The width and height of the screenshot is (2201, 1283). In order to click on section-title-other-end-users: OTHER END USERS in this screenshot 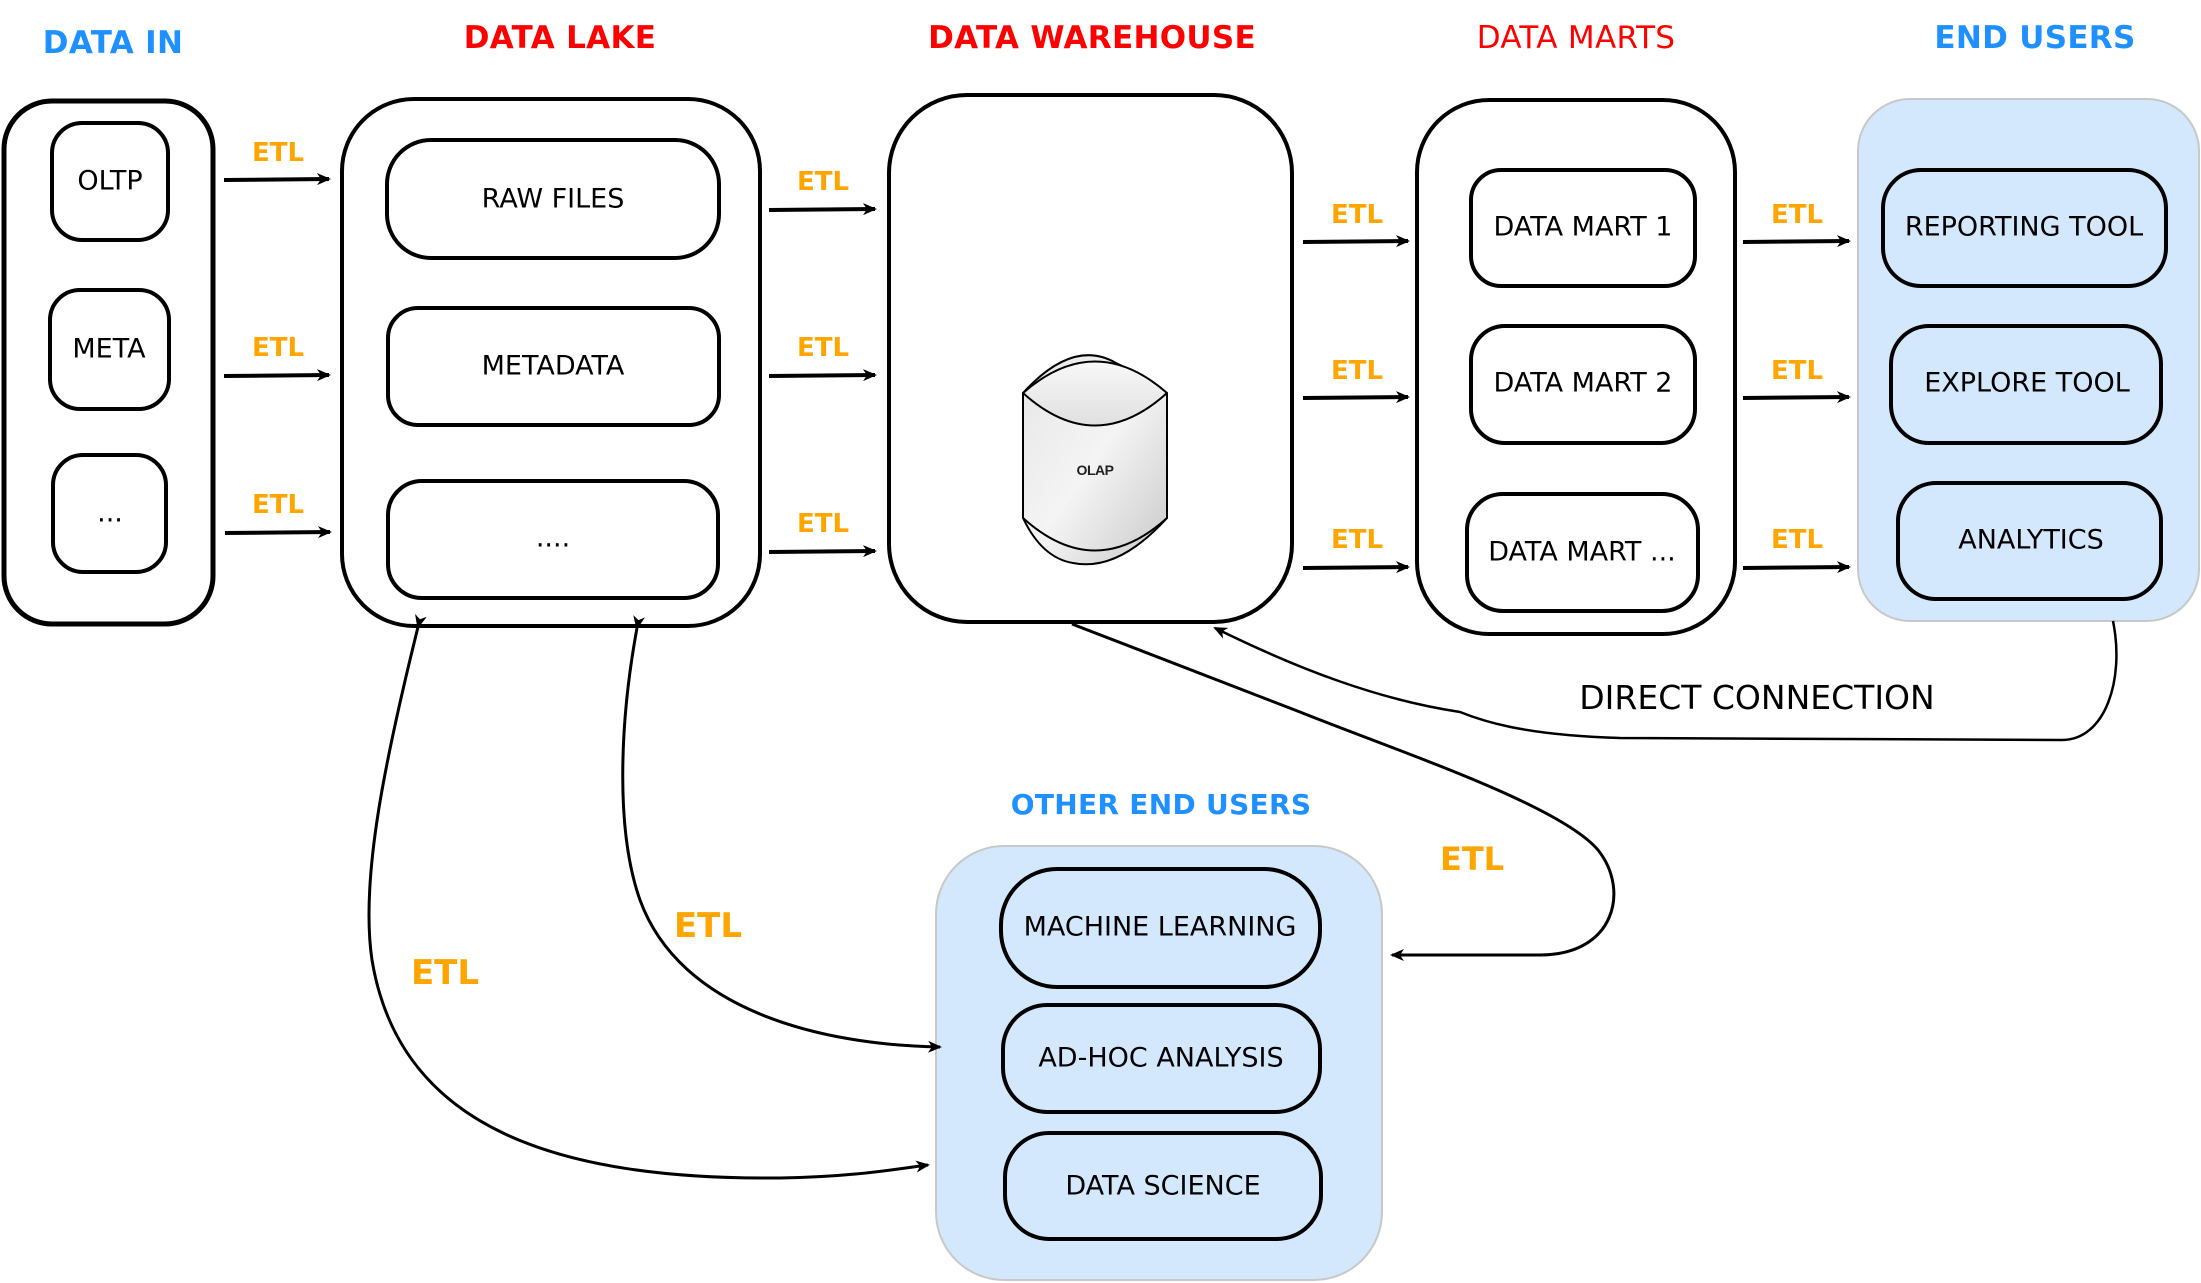, I will do `click(1161, 804)`.